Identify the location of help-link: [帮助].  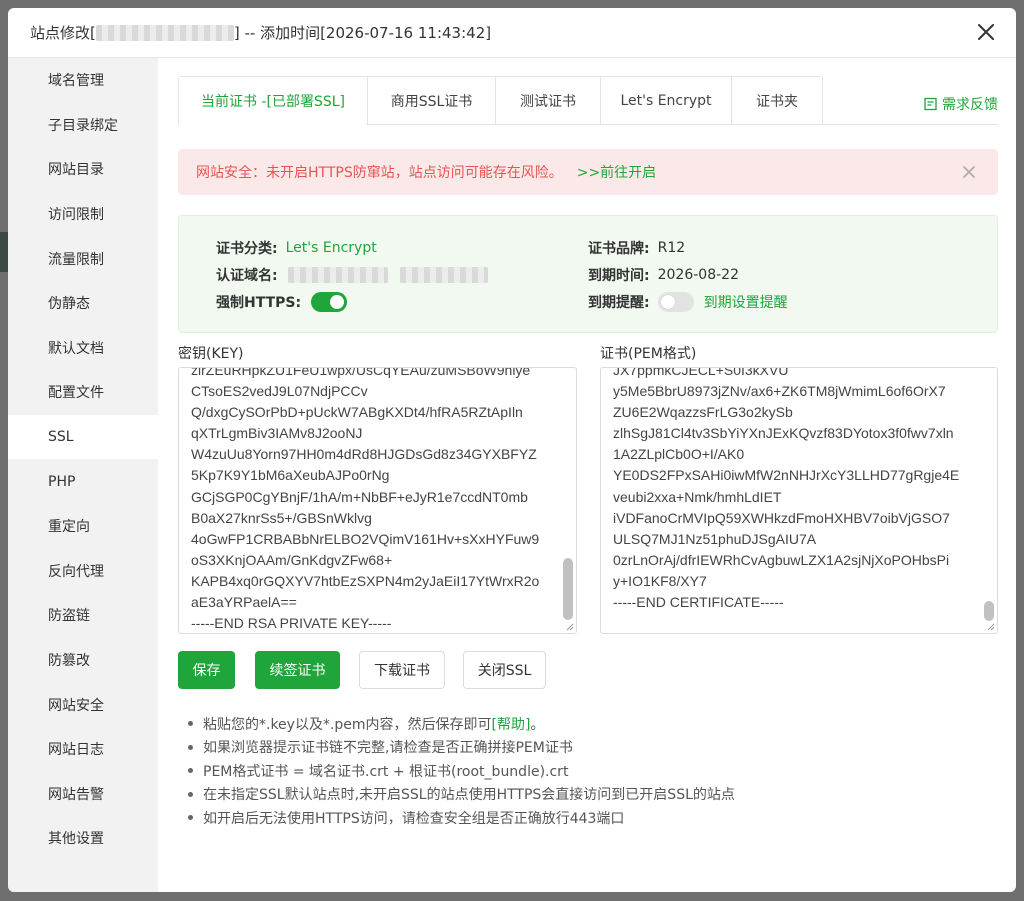
(511, 724).